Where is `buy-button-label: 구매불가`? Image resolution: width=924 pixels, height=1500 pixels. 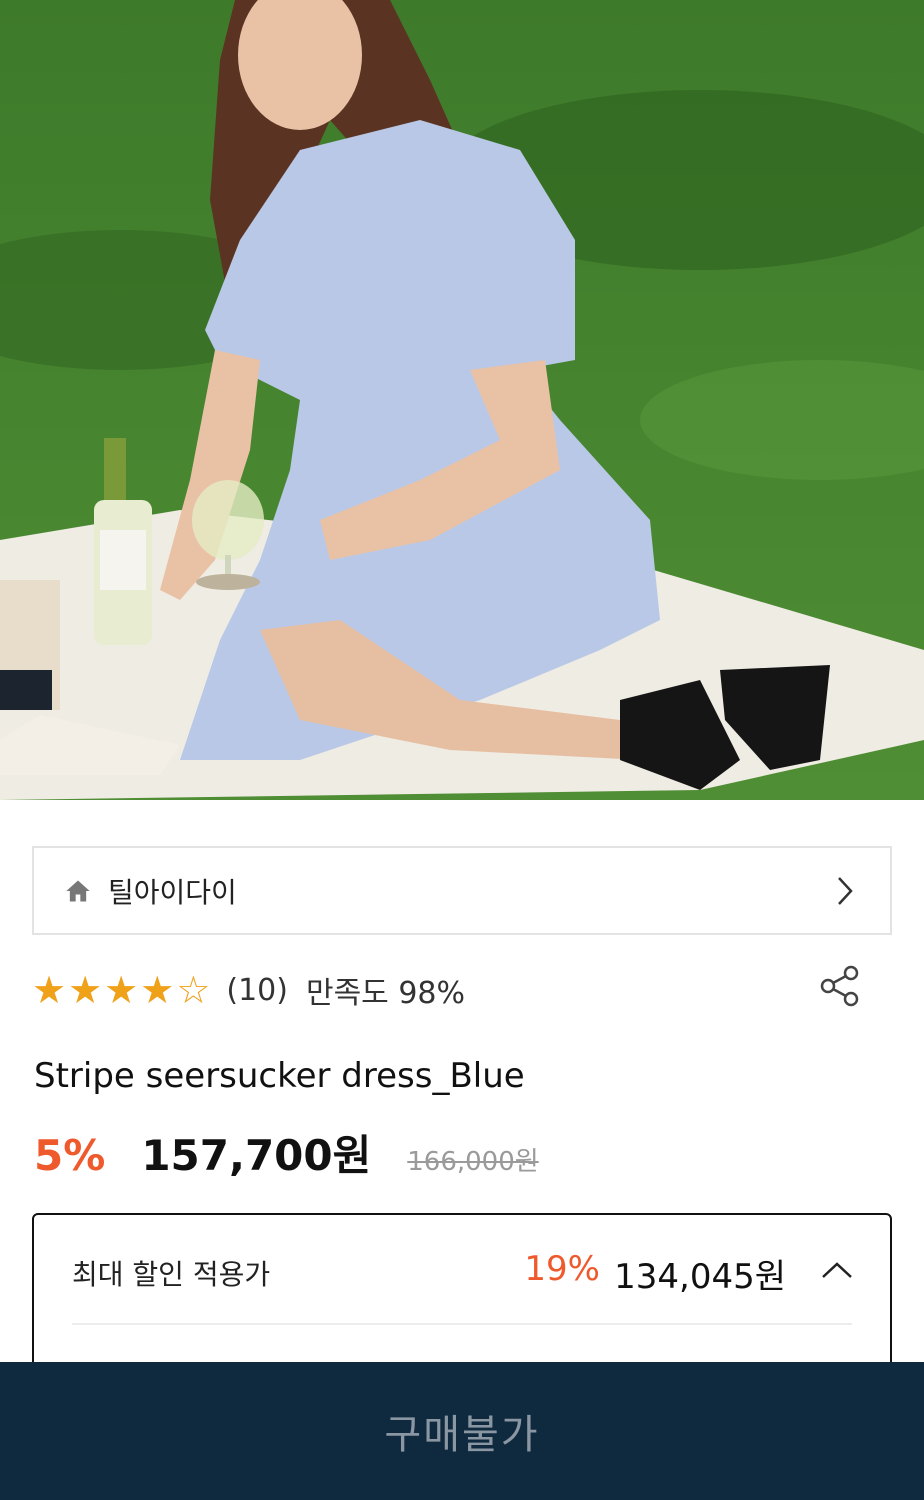
buy-button-label: 구매불가 is located at coordinates (462, 1435).